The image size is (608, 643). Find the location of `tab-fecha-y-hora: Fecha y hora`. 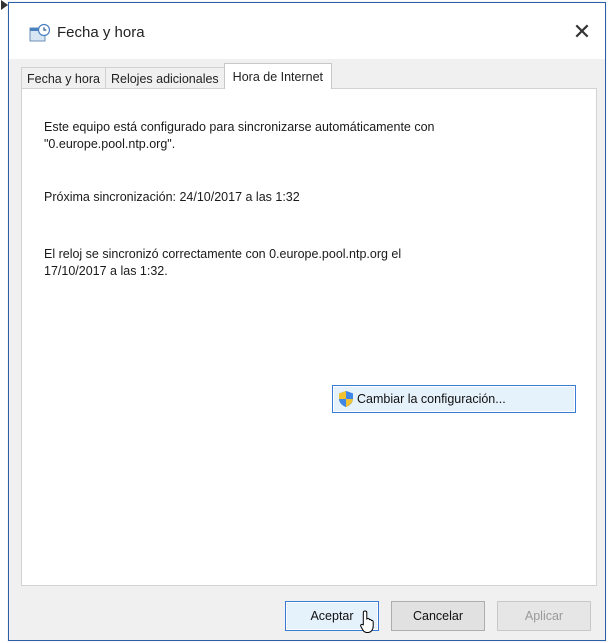

tab-fecha-y-hora: Fecha y hora is located at coordinates (63, 78).